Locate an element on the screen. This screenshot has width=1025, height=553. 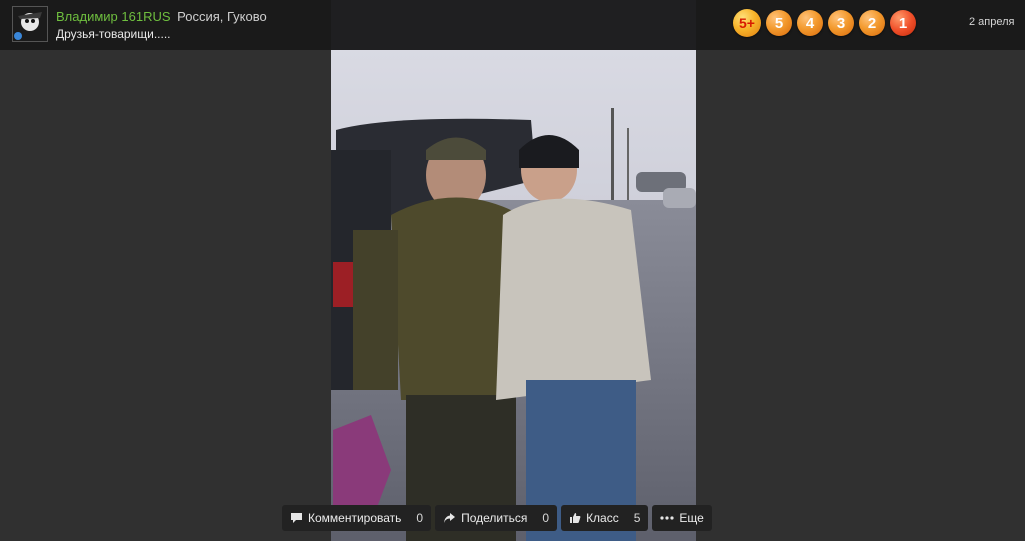
more-dots-icon is located at coordinates (667, 518).